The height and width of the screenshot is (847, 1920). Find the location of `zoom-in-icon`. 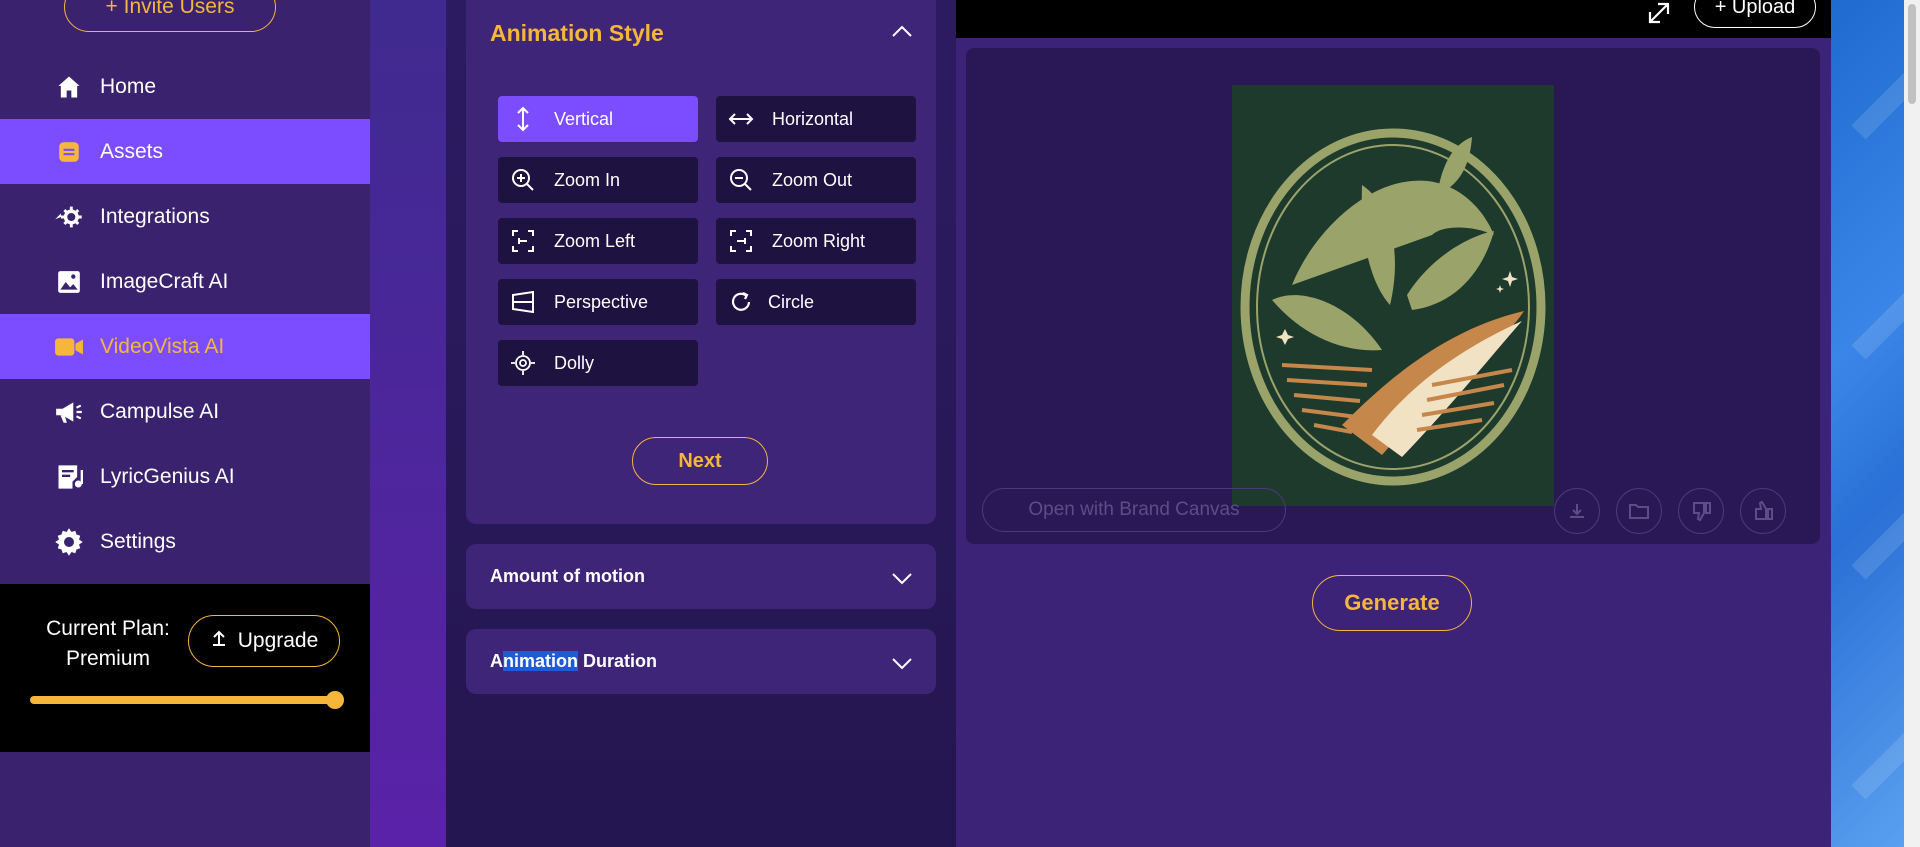

zoom-in-icon is located at coordinates (523, 180).